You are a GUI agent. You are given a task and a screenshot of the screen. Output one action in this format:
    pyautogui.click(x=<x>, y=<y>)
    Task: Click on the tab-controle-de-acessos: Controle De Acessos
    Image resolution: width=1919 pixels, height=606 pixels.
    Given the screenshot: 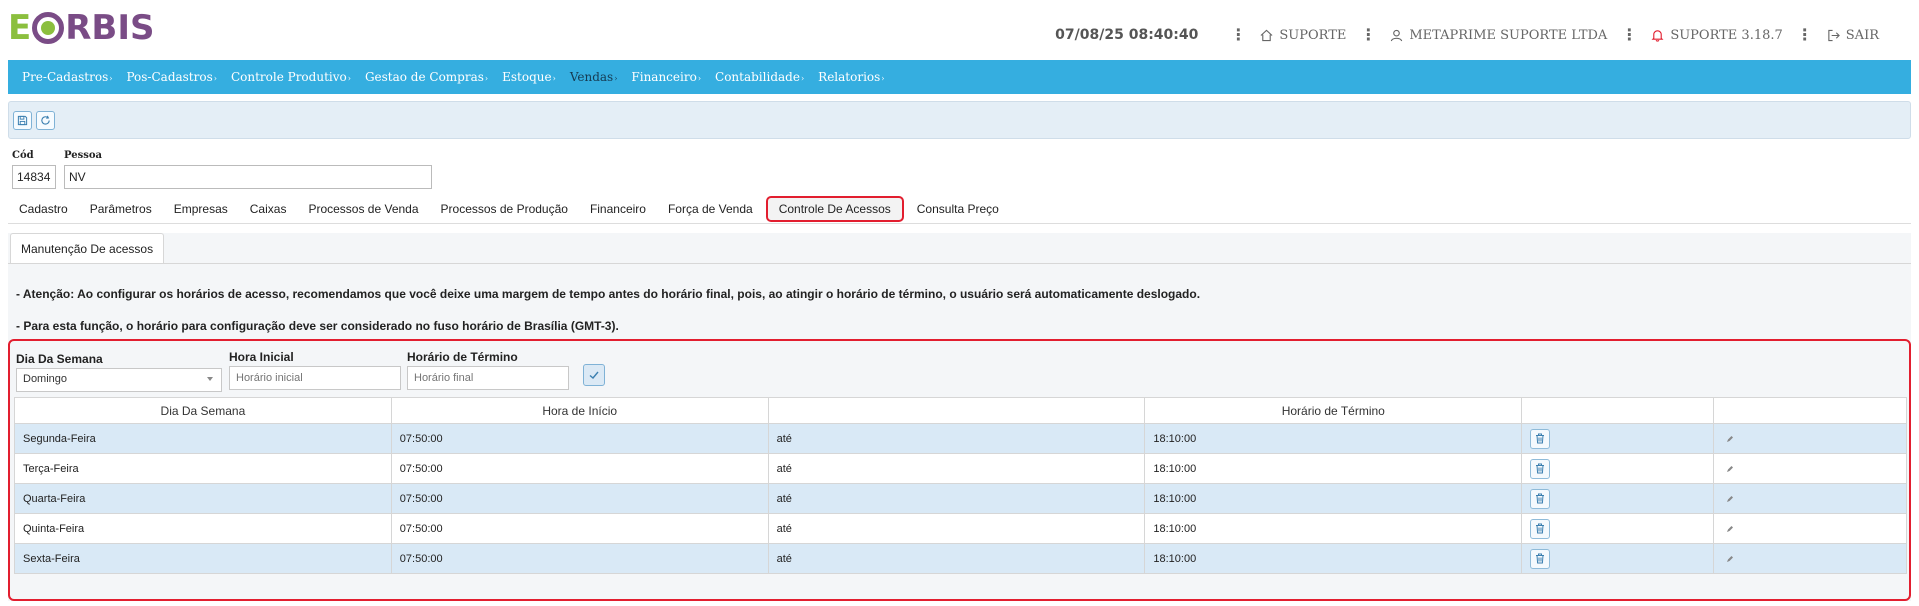 What is the action you would take?
    pyautogui.click(x=834, y=208)
    